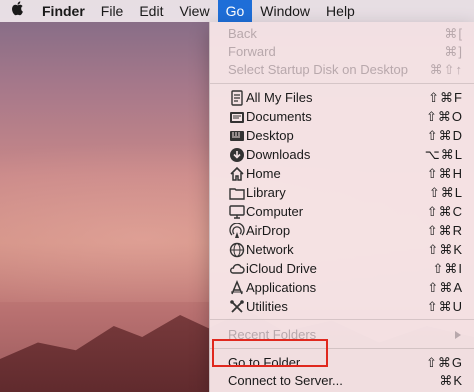 The width and height of the screenshot is (474, 392). What do you see at coordinates (237, 98) in the screenshot?
I see `all-files-icon` at bounding box center [237, 98].